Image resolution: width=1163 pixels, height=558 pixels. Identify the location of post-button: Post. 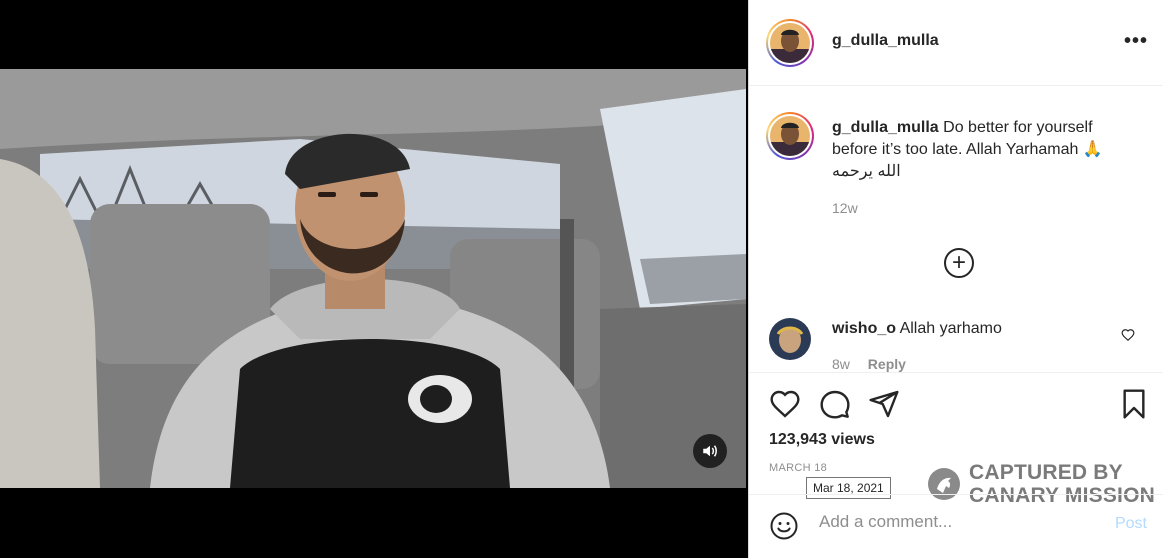
(1131, 524).